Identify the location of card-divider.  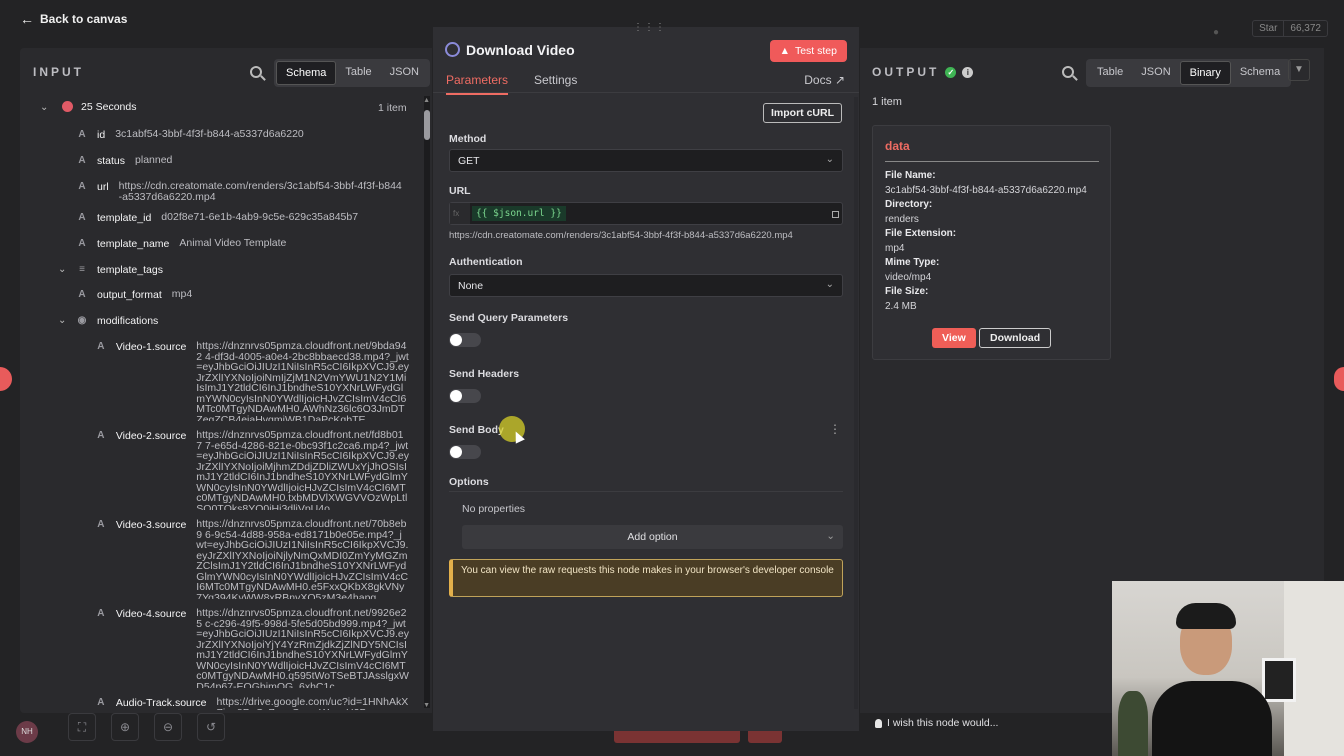
(992, 161).